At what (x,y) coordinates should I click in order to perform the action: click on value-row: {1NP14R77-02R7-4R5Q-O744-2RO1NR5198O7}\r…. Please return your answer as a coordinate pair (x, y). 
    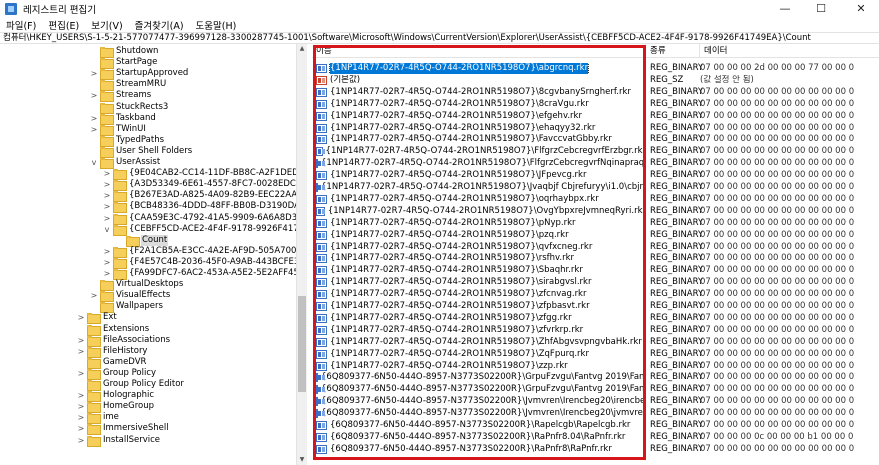
    Looking at the image, I should click on (595, 258).